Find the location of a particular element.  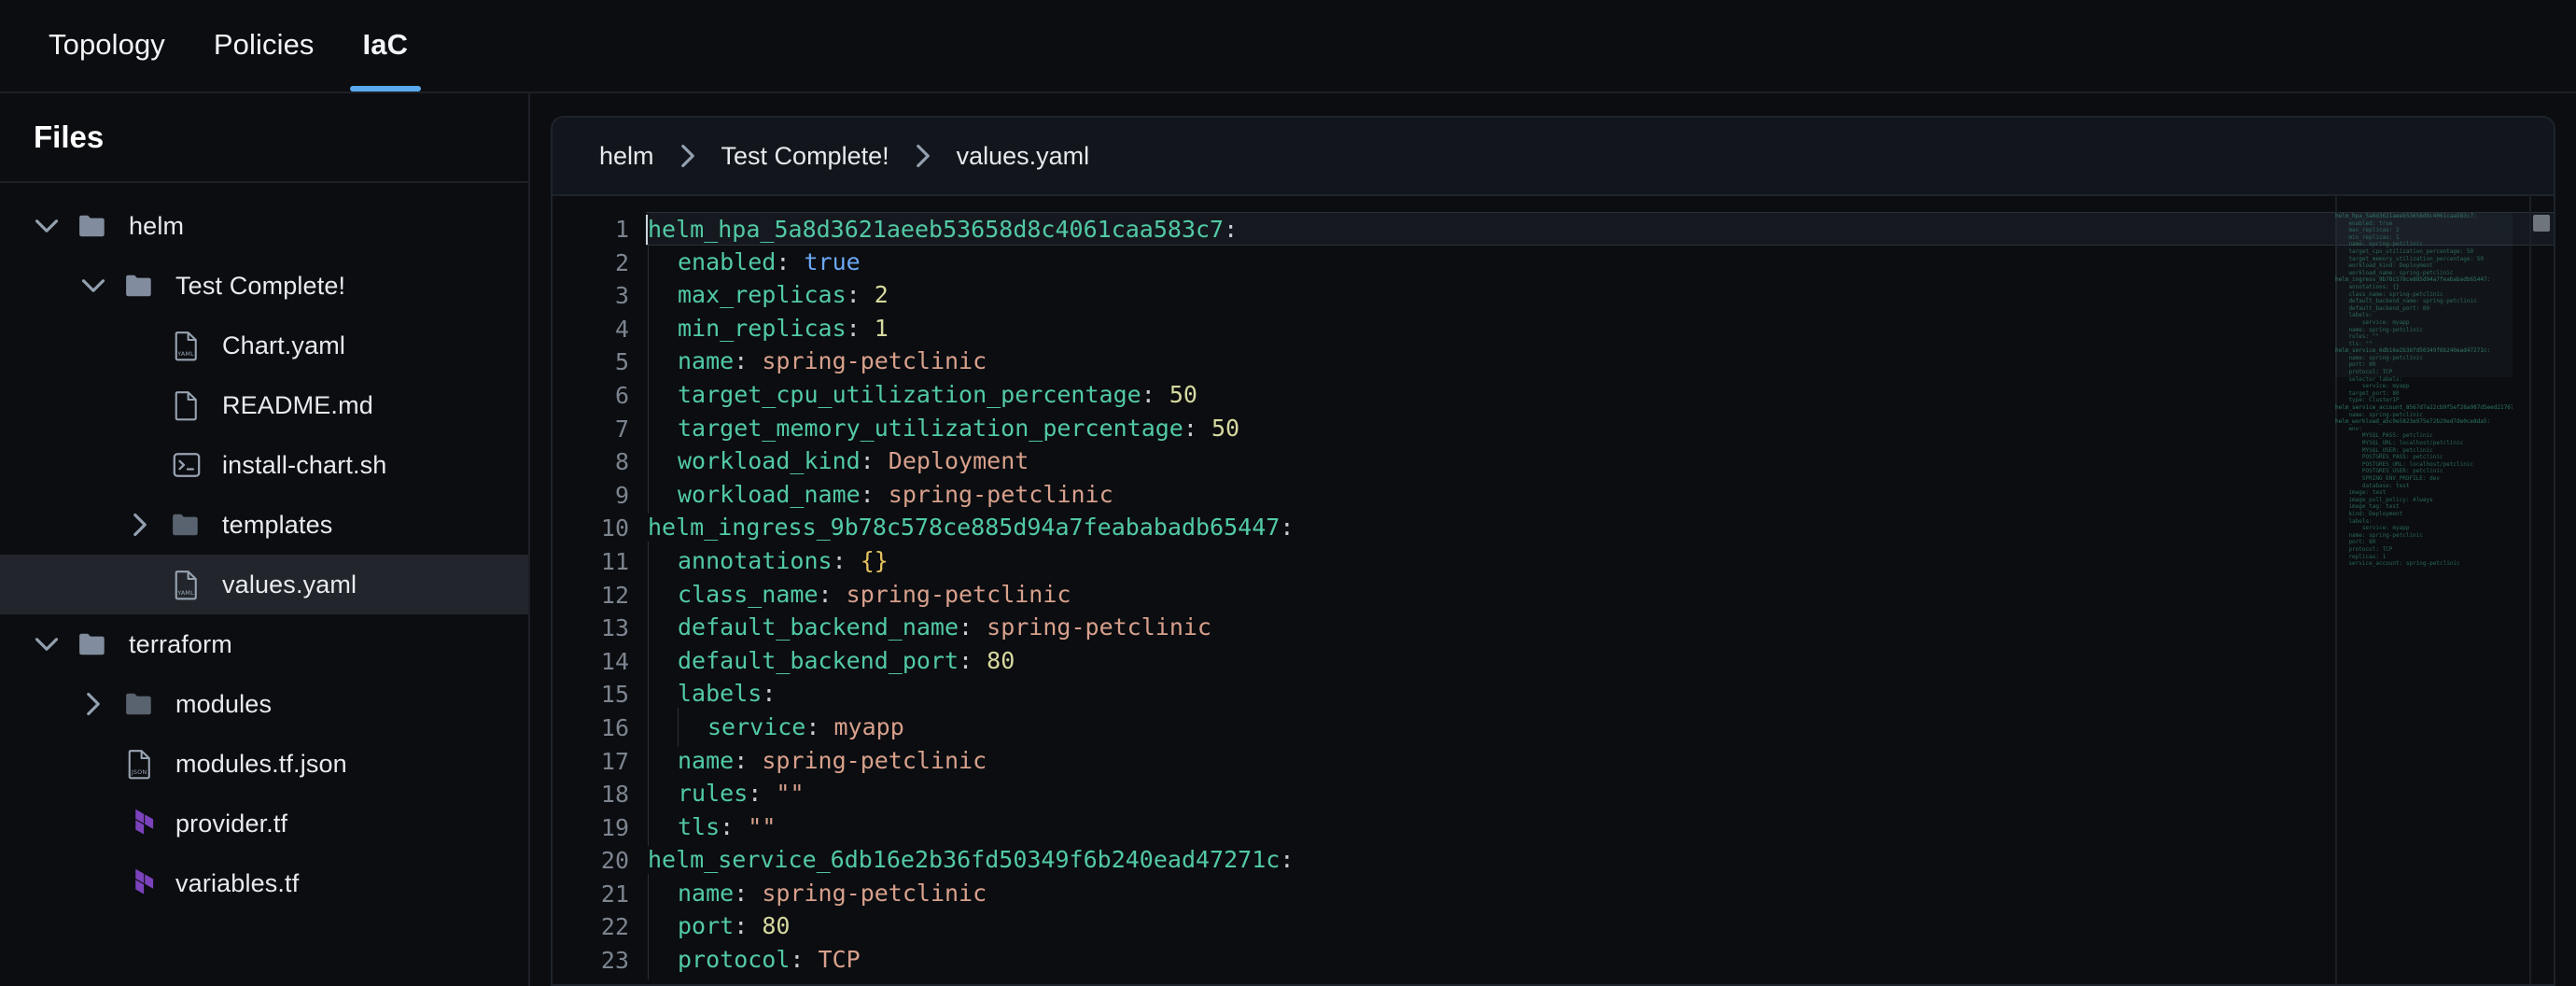

yaml-file-icon: YAML is located at coordinates (186, 345).